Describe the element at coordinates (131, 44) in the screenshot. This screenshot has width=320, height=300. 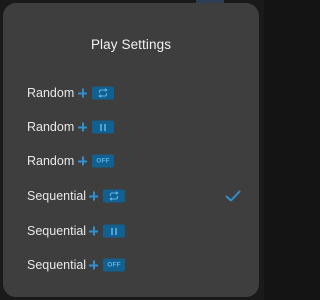
I see `sheet-title: Play Settings` at that location.